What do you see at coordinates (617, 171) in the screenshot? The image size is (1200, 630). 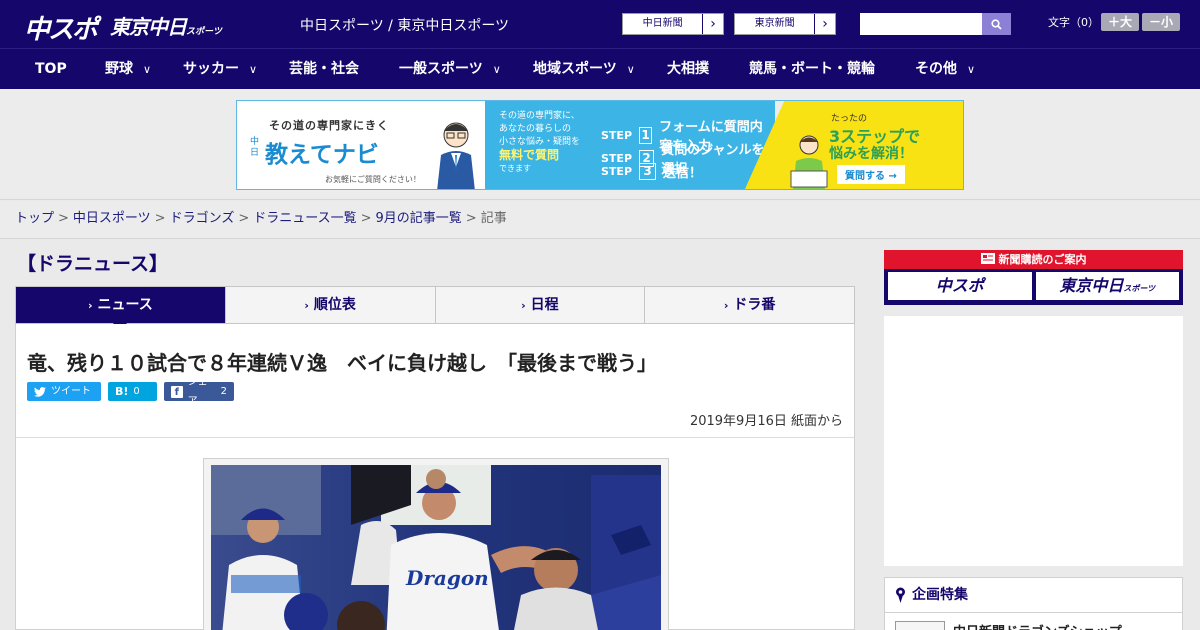 I see `step-label: STEP` at bounding box center [617, 171].